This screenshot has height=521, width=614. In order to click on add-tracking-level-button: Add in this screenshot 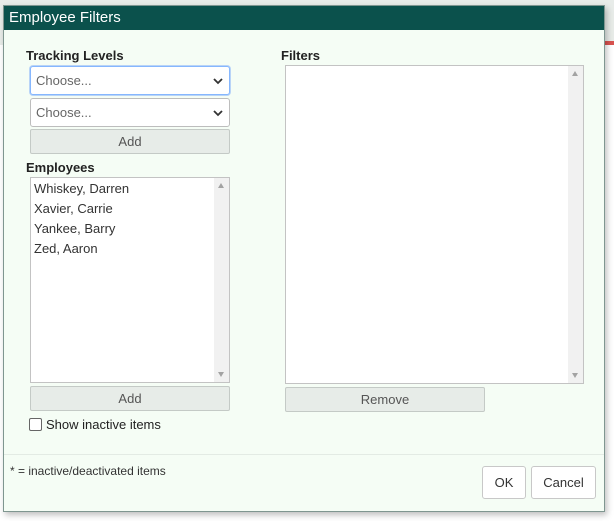, I will do `click(130, 141)`.